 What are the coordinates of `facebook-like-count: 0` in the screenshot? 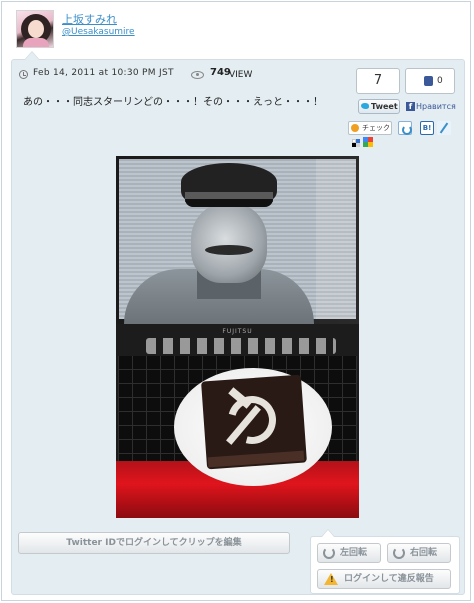 It's located at (430, 81).